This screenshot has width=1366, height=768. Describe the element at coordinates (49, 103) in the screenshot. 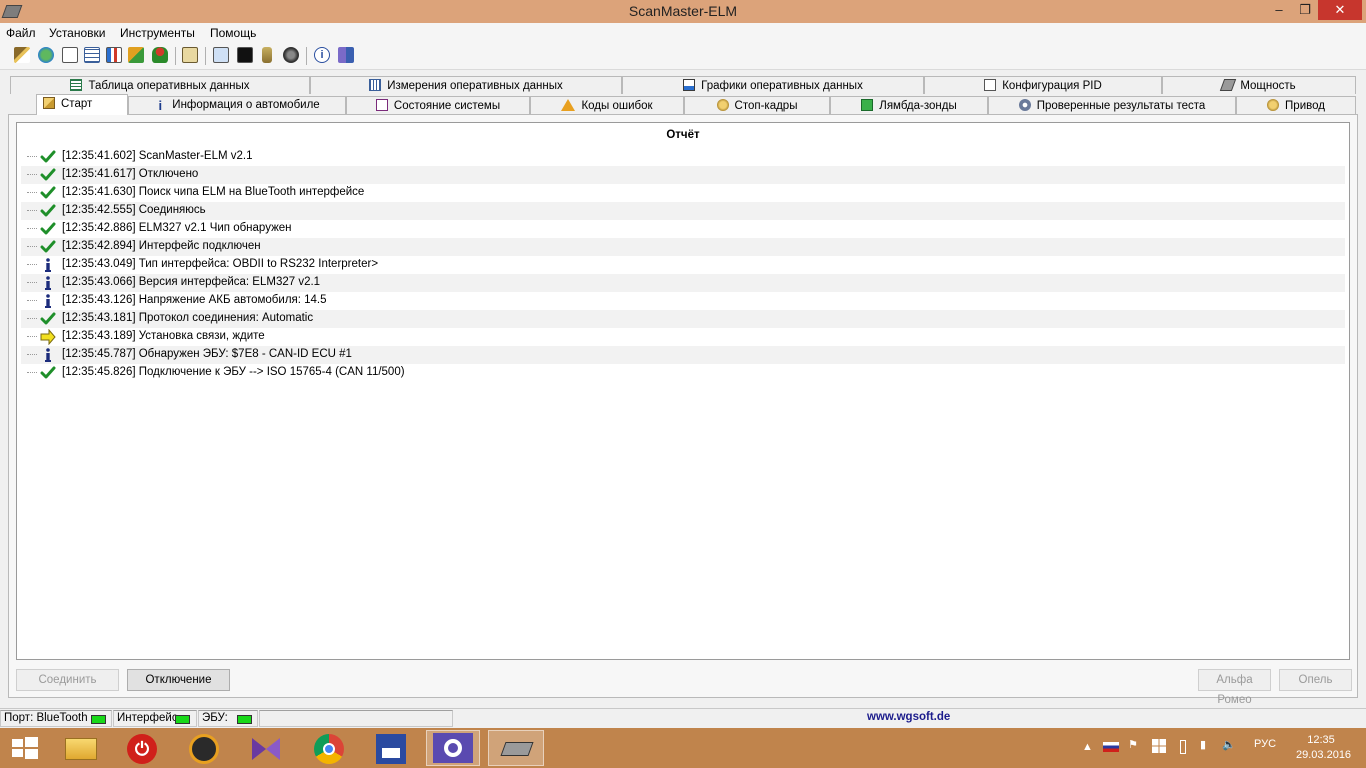

I see `box-icon` at that location.